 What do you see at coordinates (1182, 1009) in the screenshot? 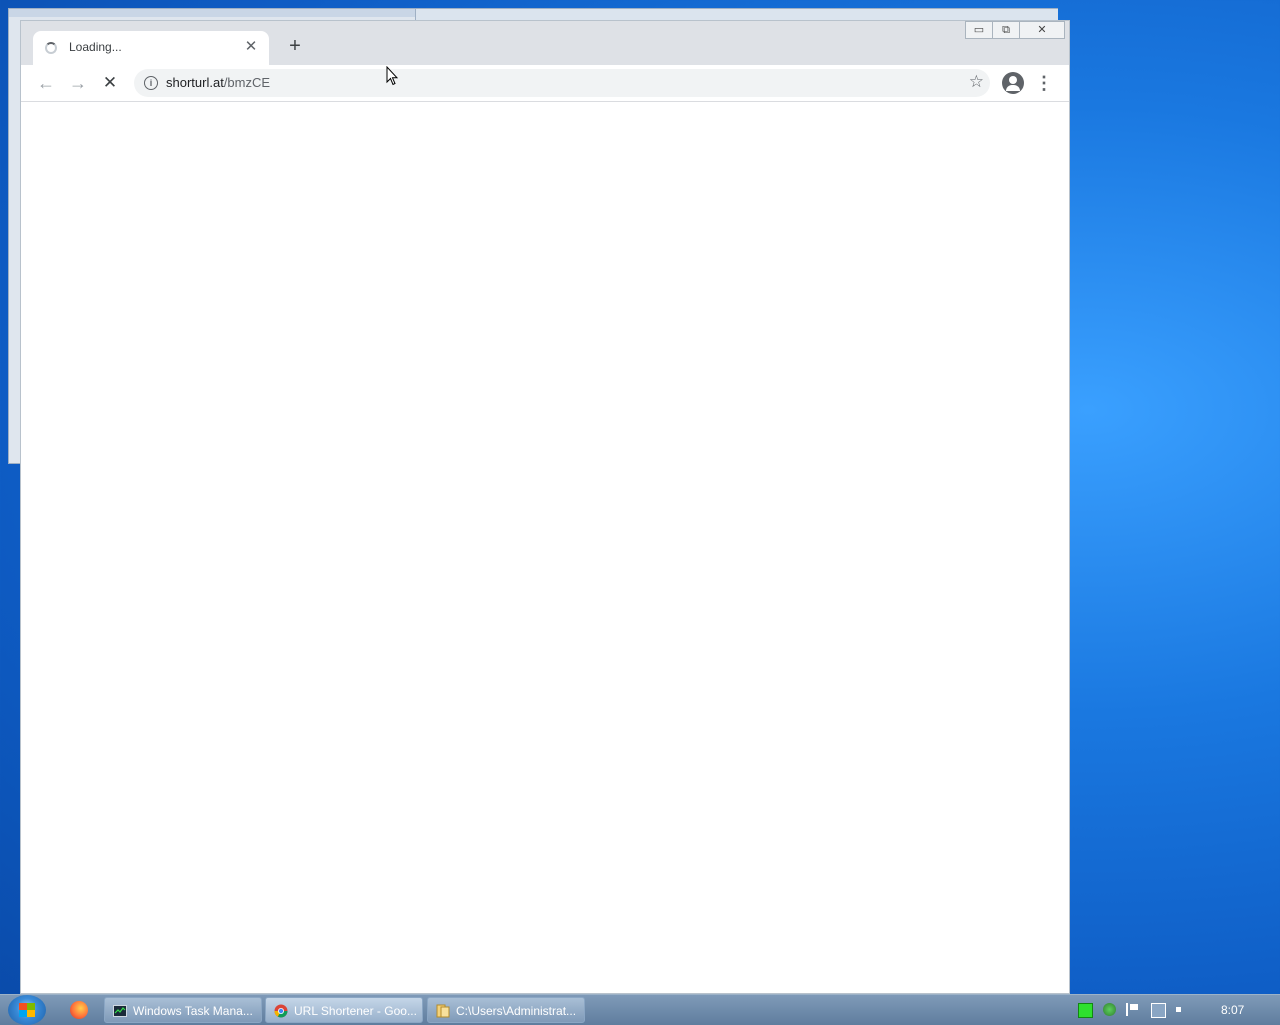
I see `volume-muted-icon` at bounding box center [1182, 1009].